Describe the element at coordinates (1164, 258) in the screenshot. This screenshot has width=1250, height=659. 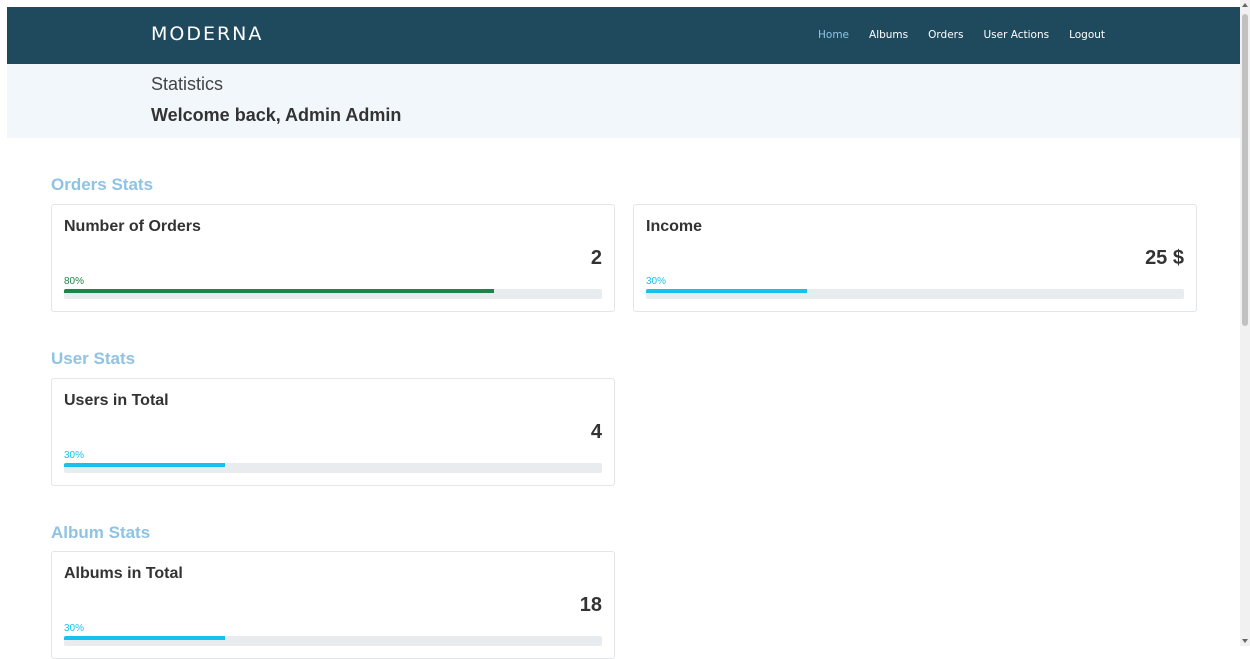
I see `card-value: 25 $` at that location.